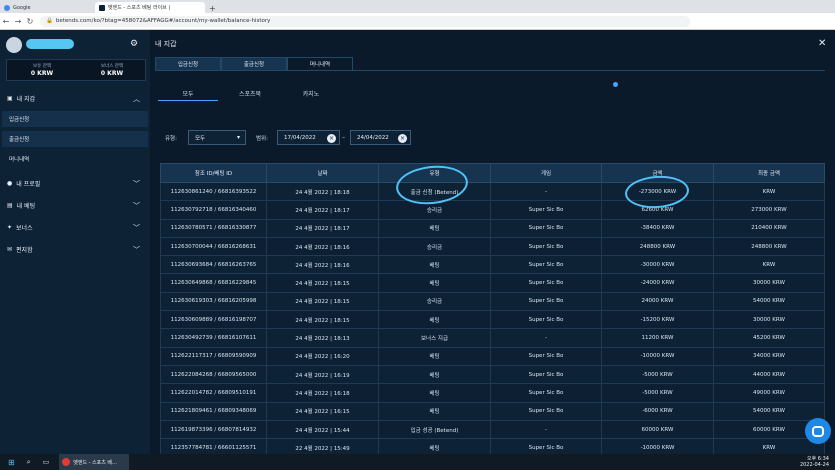  What do you see at coordinates (769, 265) in the screenshot?
I see `cell-final-amount: KRW` at bounding box center [769, 265].